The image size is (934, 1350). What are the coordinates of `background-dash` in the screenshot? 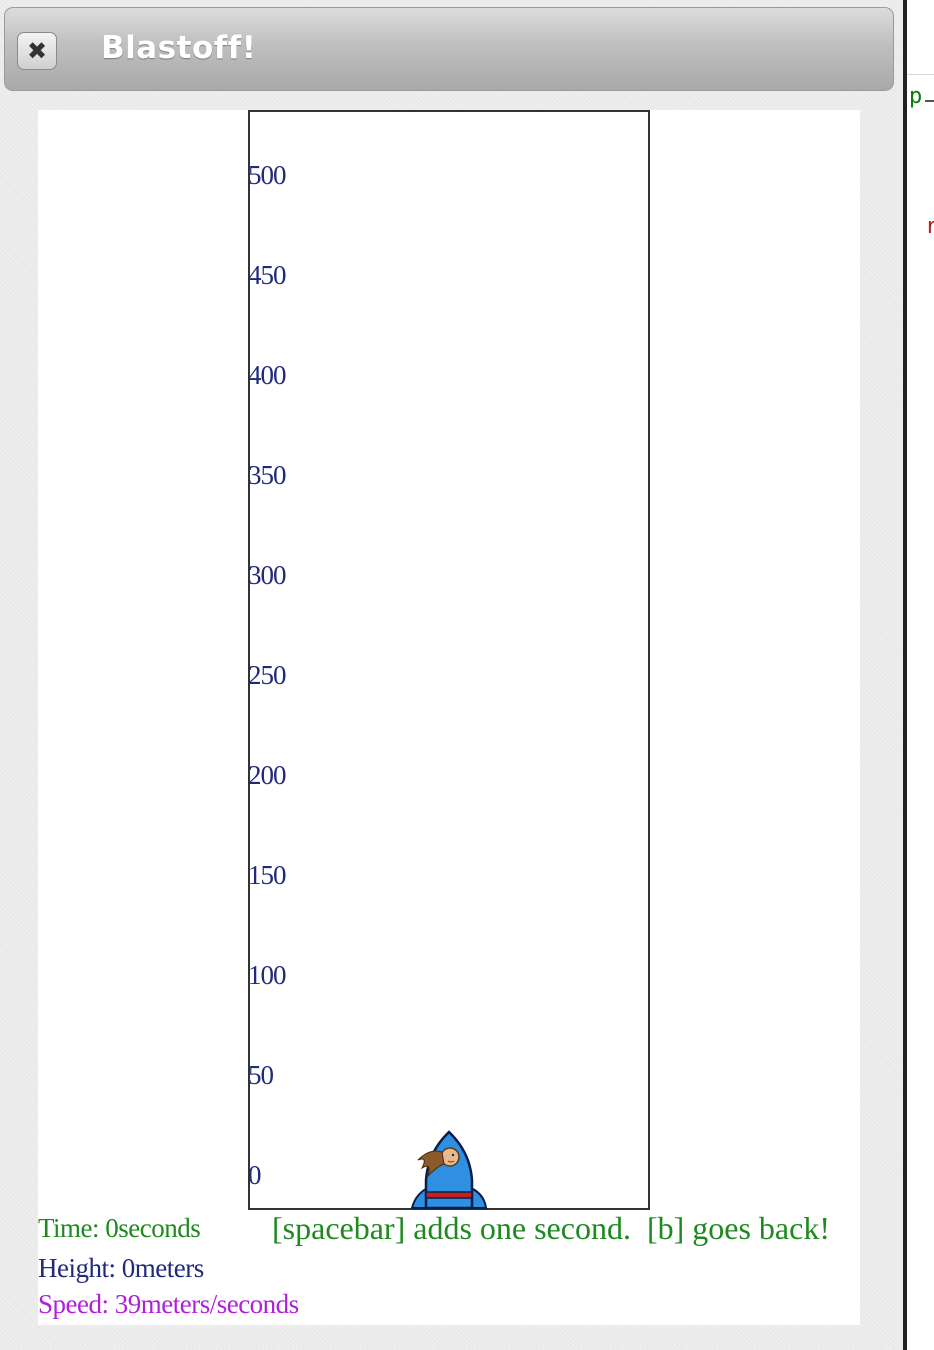 It's located at (929, 101).